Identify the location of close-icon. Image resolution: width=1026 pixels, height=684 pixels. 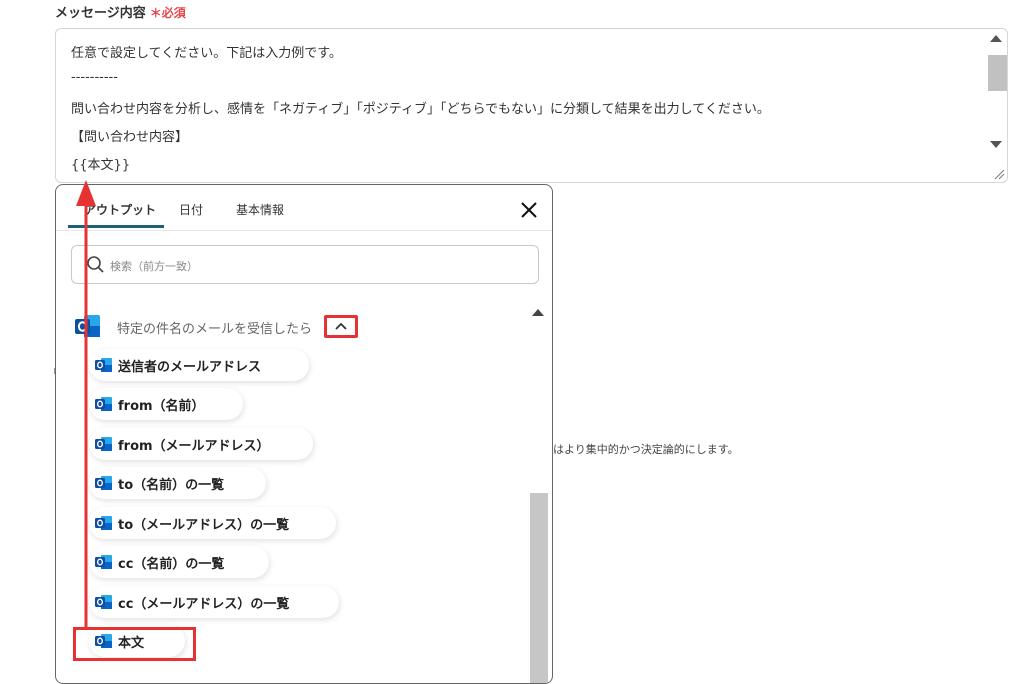
(529, 210).